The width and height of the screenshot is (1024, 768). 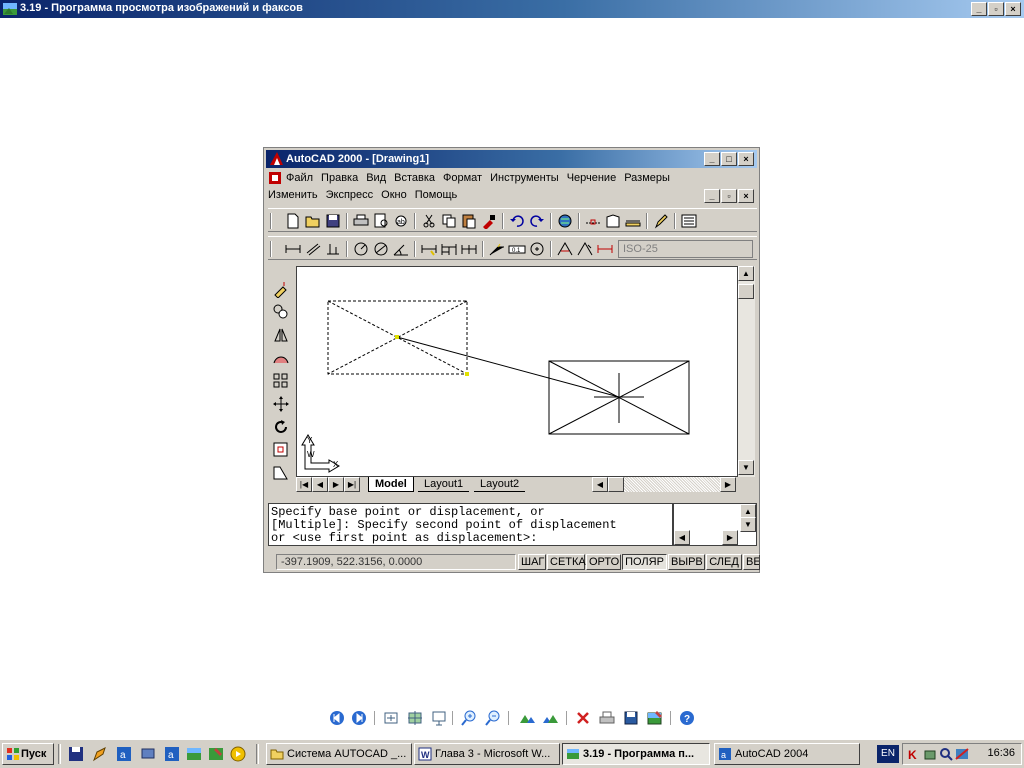 What do you see at coordinates (216, 754) in the screenshot?
I see `edit-quicklaunch-icon` at bounding box center [216, 754].